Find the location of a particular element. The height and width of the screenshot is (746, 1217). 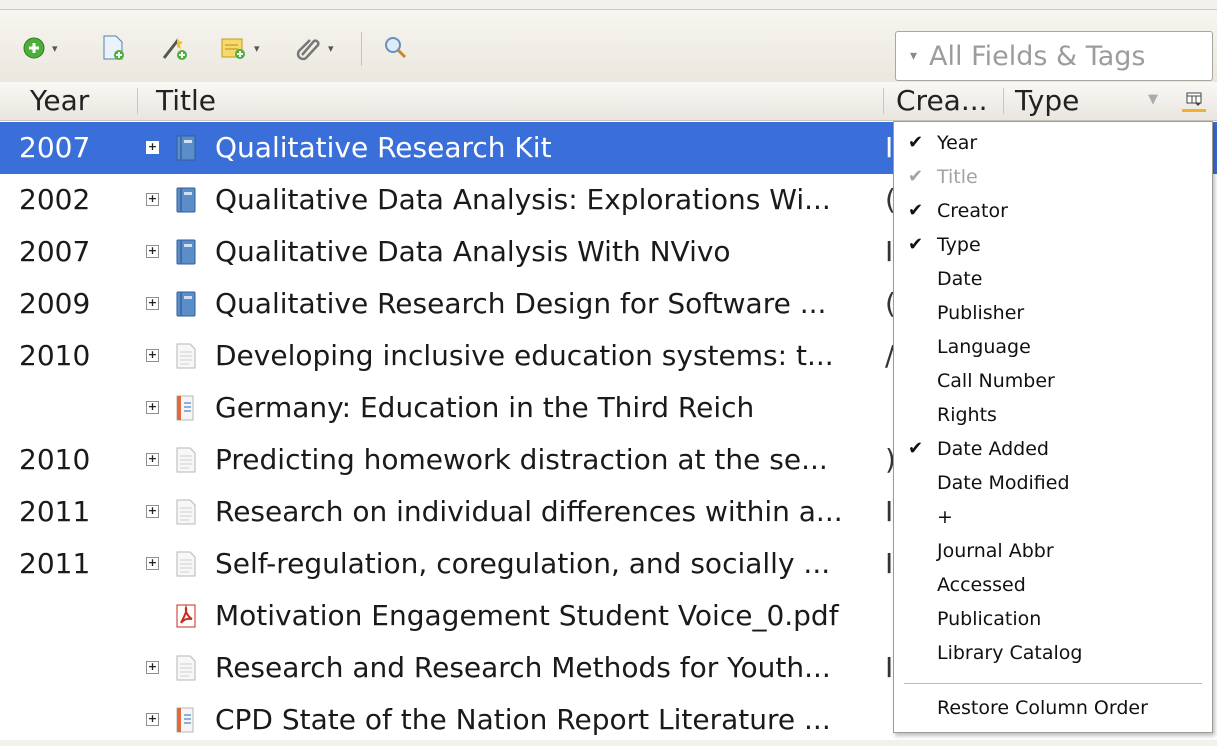

menu-item-label: Accessed is located at coordinates (981, 585).